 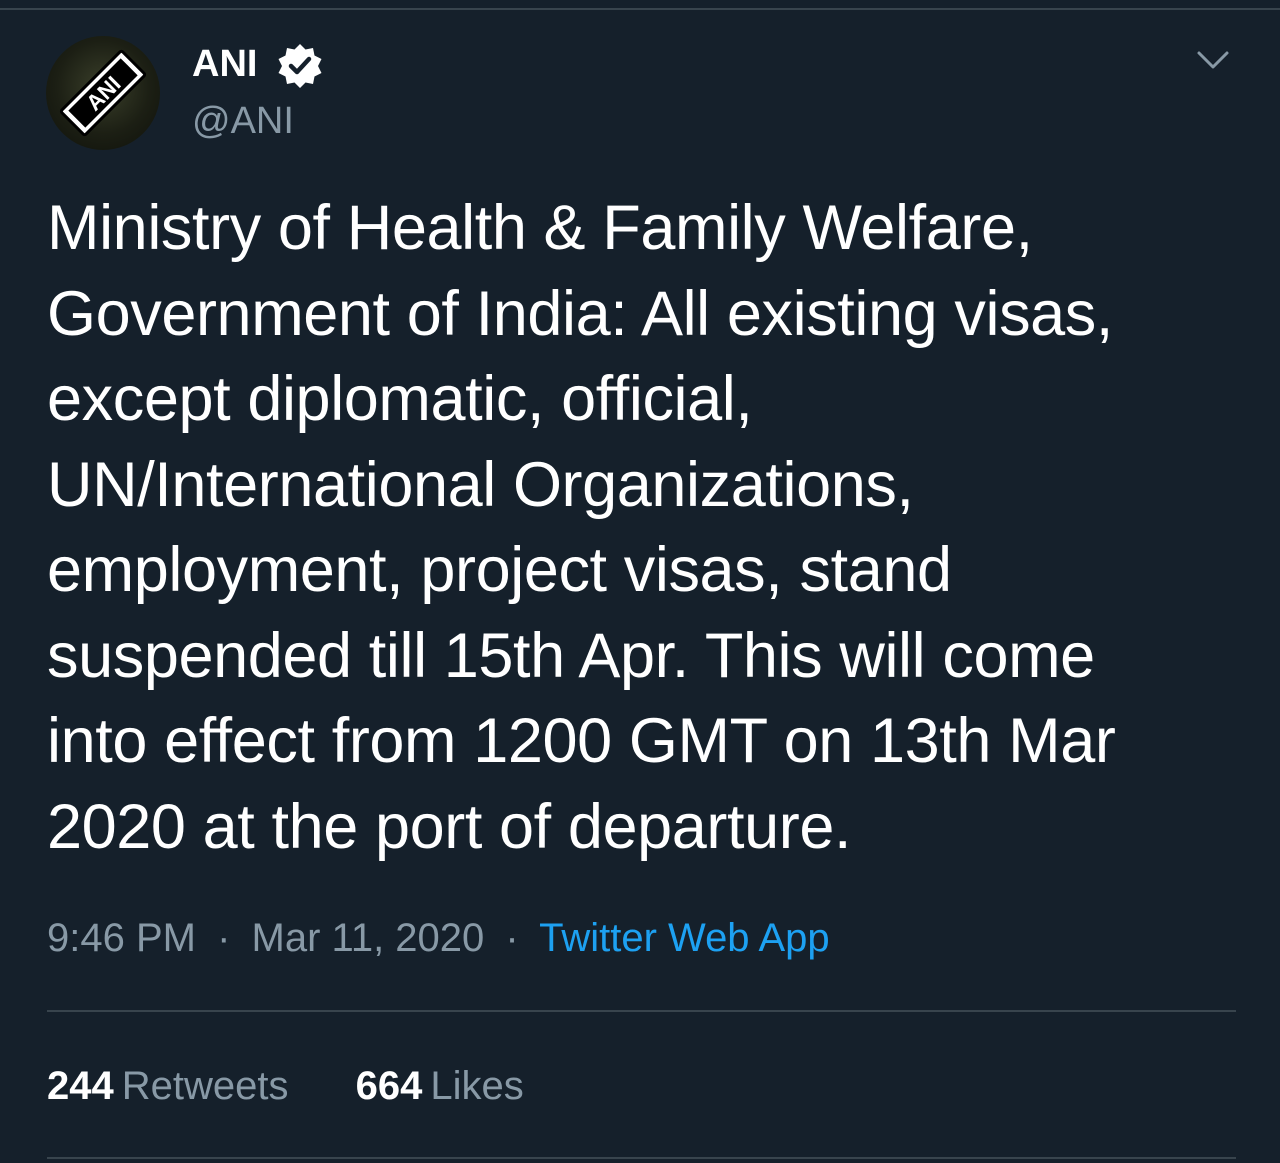 I want to click on chevron-down-icon, so click(x=1213, y=59).